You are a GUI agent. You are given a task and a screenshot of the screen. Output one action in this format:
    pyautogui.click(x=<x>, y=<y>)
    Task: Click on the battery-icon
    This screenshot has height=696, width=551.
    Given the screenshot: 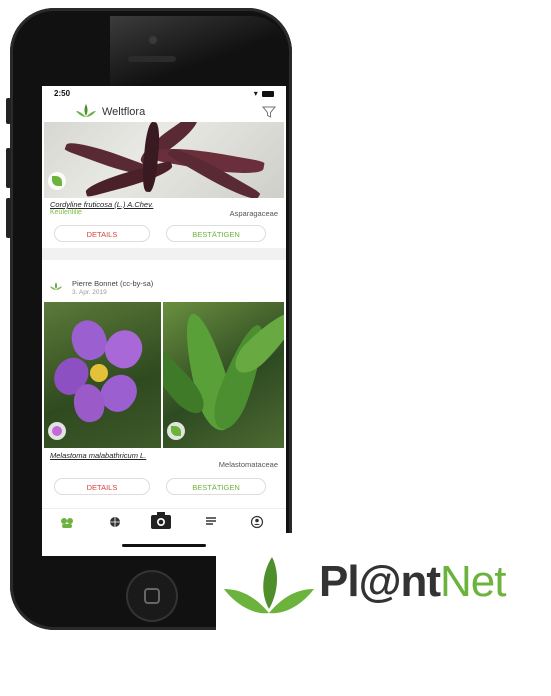 What is the action you would take?
    pyautogui.click(x=268, y=93)
    